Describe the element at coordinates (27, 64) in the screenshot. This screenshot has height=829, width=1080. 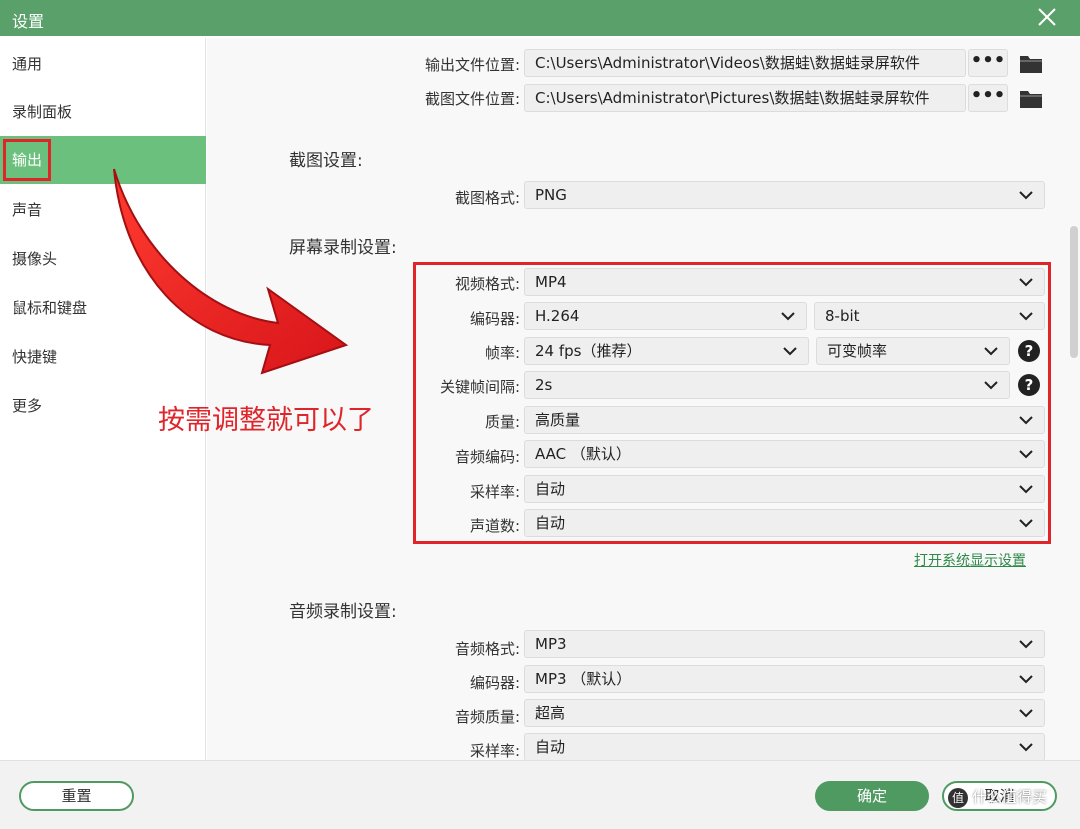
I see `sidebar-item-label: 通用` at that location.